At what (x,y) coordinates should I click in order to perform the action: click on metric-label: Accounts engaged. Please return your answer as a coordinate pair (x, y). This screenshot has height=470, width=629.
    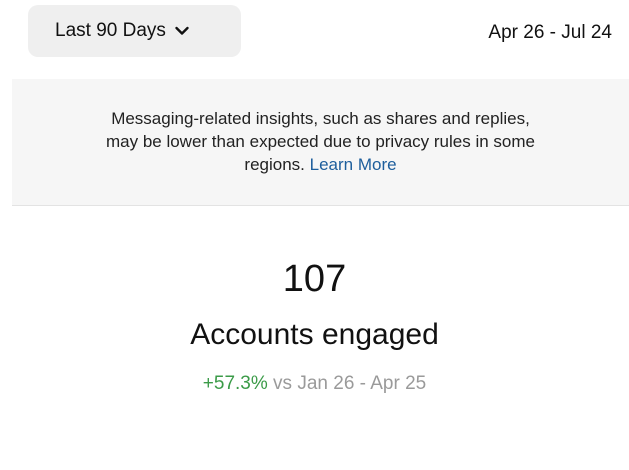
    Looking at the image, I should click on (314, 334).